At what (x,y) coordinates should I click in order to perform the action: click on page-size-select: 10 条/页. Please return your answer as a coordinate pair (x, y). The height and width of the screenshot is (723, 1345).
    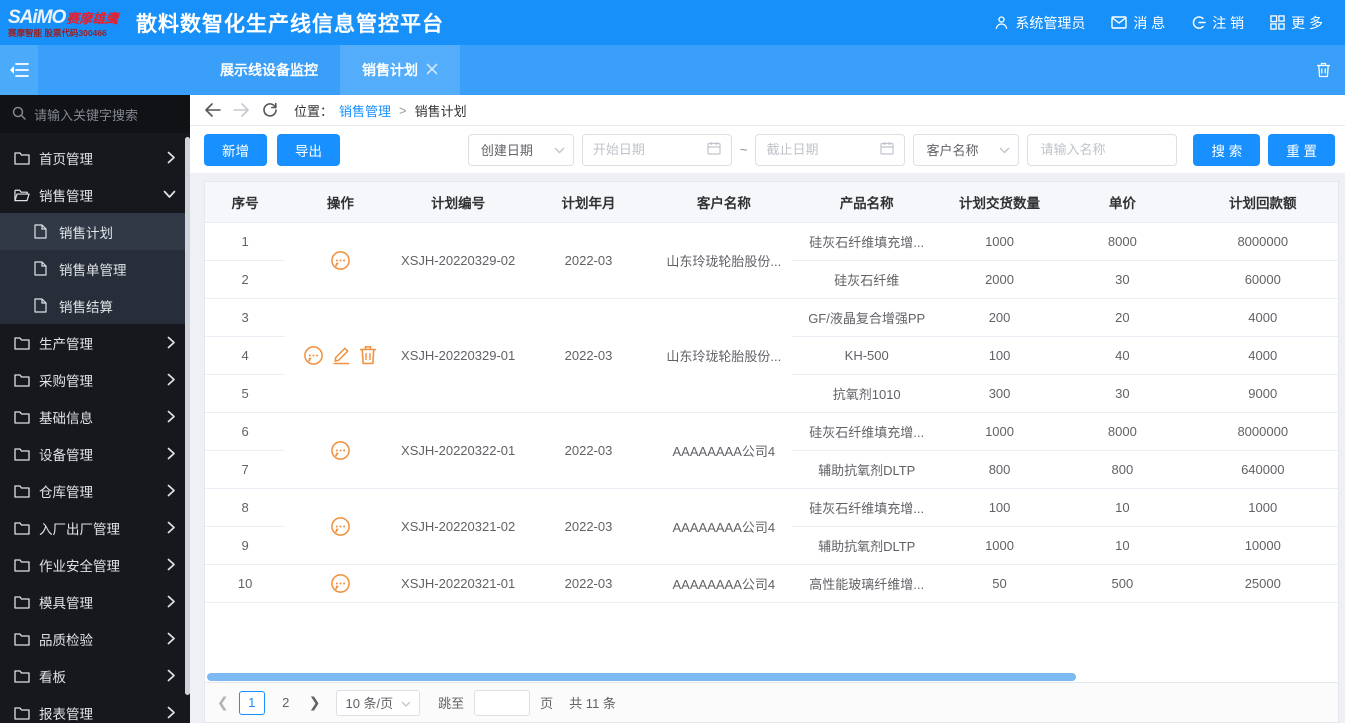
    Looking at the image, I should click on (378, 702).